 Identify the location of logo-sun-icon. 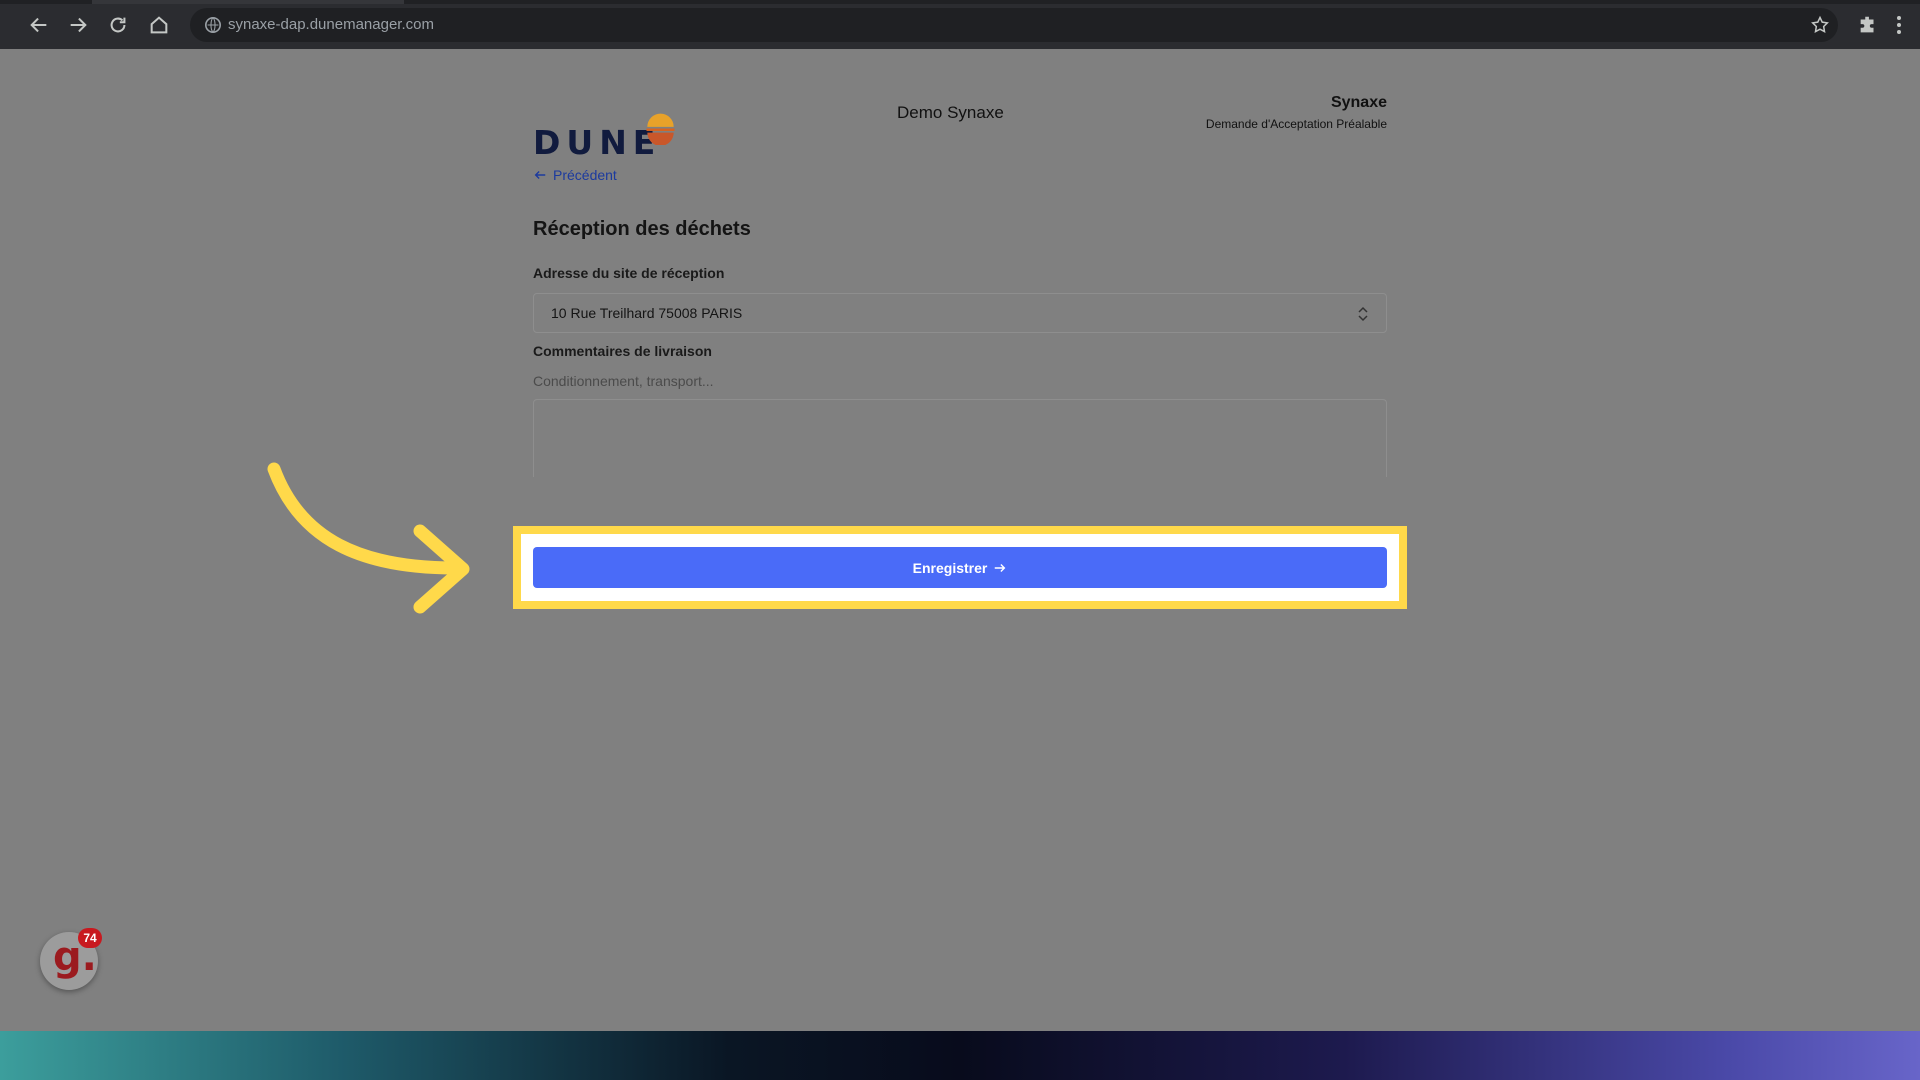
(660, 129).